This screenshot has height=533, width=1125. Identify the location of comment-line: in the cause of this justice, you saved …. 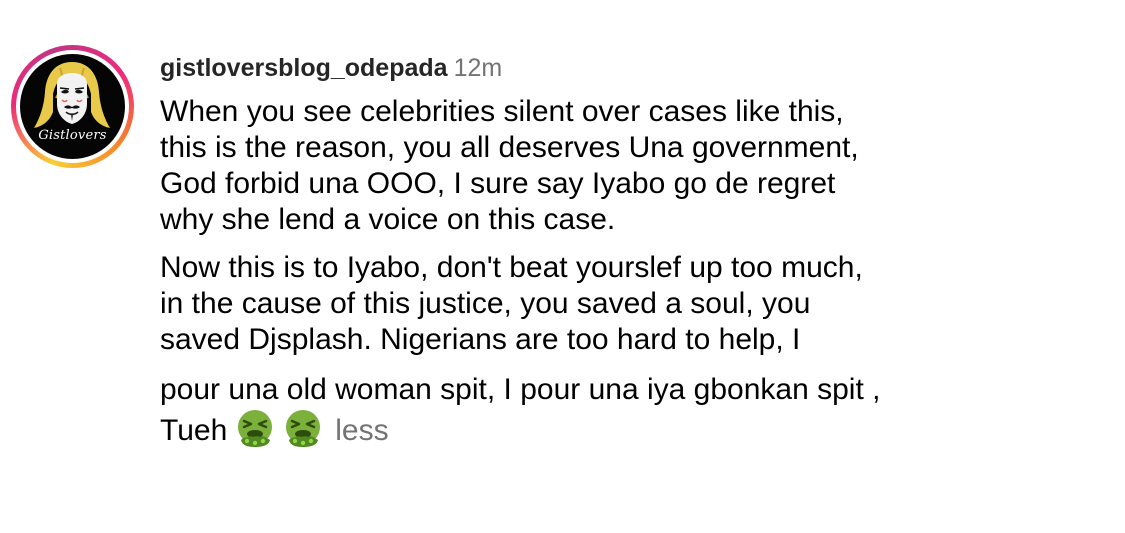
(485, 303).